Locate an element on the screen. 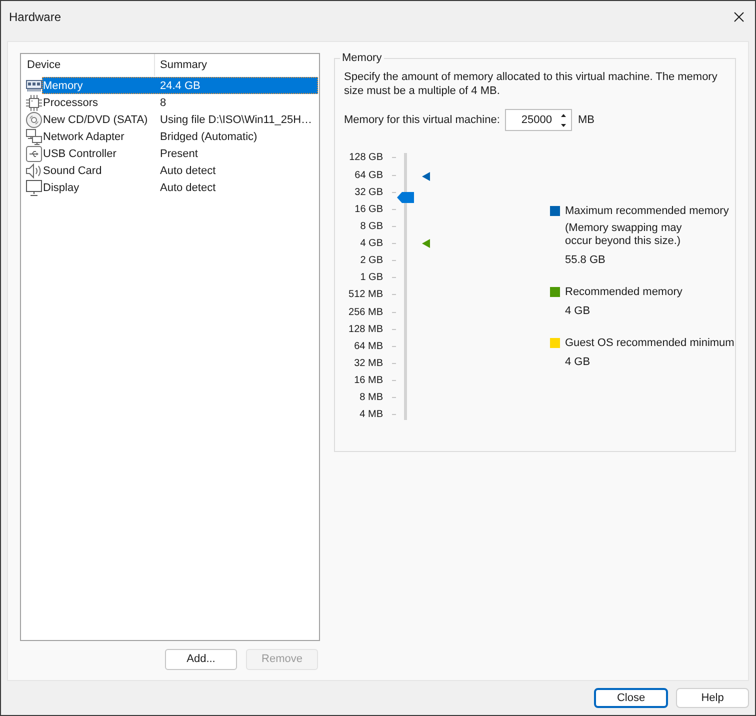  scale-label: 128 GB is located at coordinates (366, 158).